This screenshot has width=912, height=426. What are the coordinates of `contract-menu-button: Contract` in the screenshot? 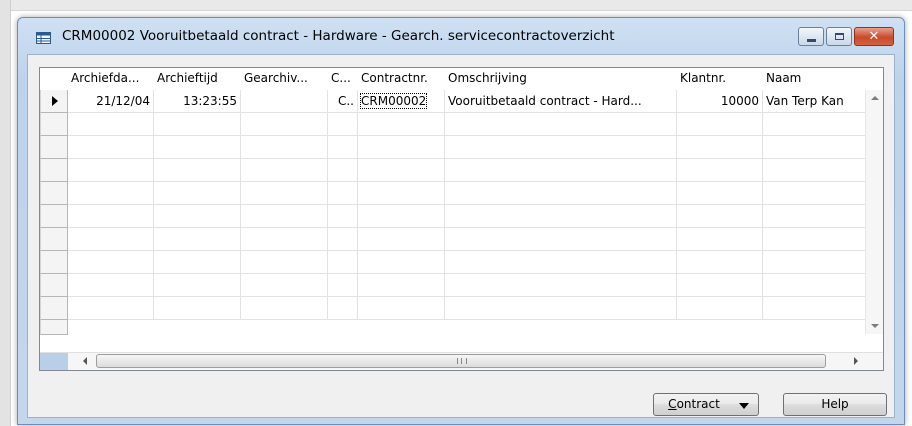 It's located at (706, 404).